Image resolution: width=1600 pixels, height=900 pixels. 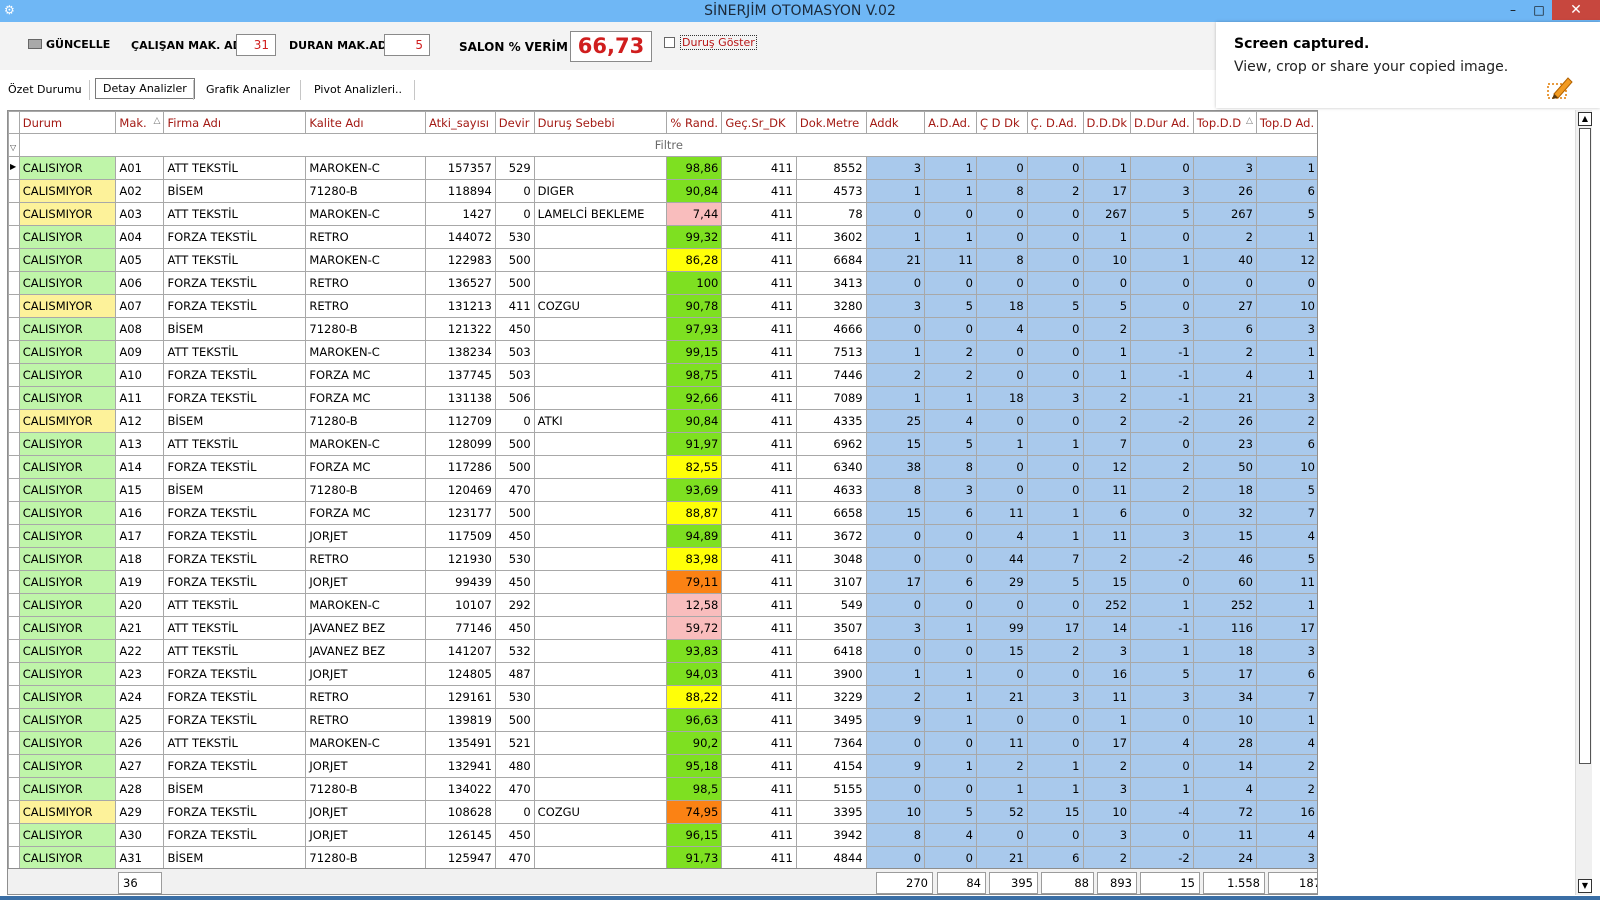 I want to click on vertical-scrollbar: ▲ ▼, so click(x=1583, y=502).